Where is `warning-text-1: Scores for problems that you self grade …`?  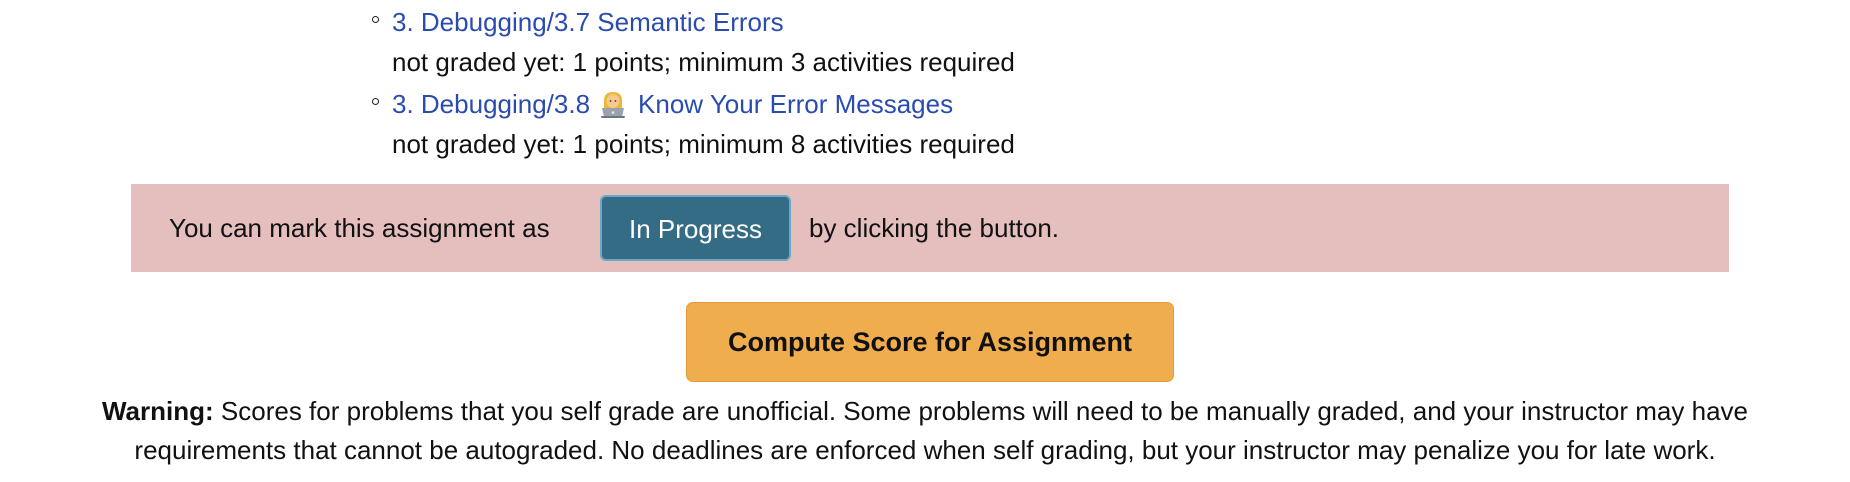 warning-text-1: Scores for problems that you self grade … is located at coordinates (984, 411).